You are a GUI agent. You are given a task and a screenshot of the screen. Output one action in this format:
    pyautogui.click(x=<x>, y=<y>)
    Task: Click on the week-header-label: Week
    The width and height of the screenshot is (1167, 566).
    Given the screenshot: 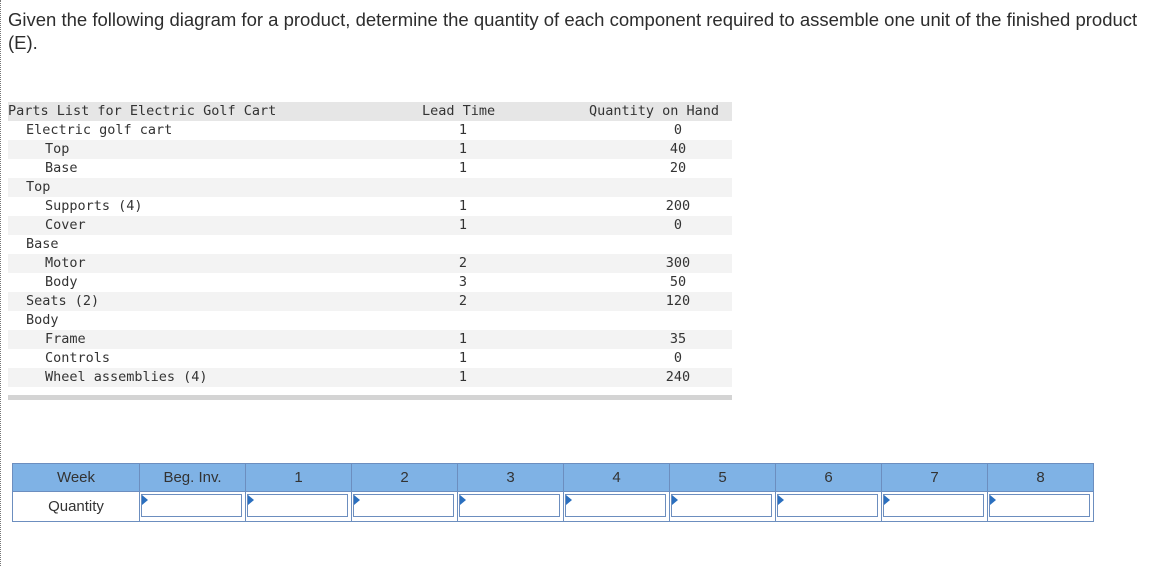 What is the action you would take?
    pyautogui.click(x=76, y=477)
    